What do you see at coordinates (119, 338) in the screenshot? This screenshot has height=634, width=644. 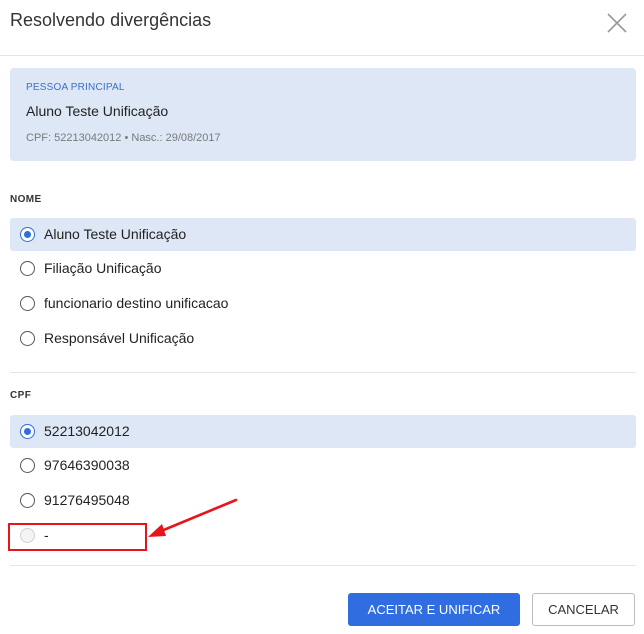 I see `option-label: Responsável Unificação` at bounding box center [119, 338].